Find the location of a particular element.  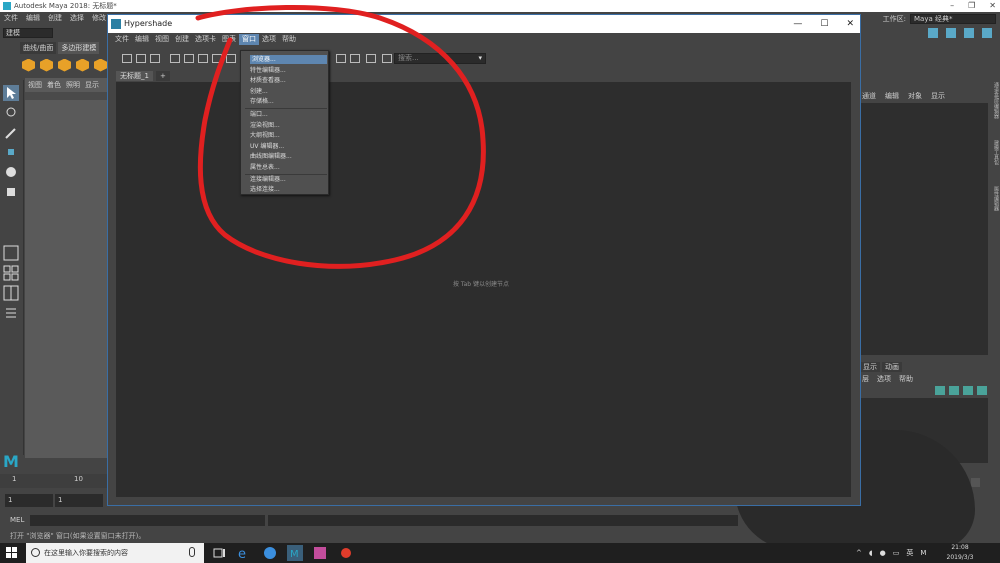

network-icon: ▭ is located at coordinates (896, 553).